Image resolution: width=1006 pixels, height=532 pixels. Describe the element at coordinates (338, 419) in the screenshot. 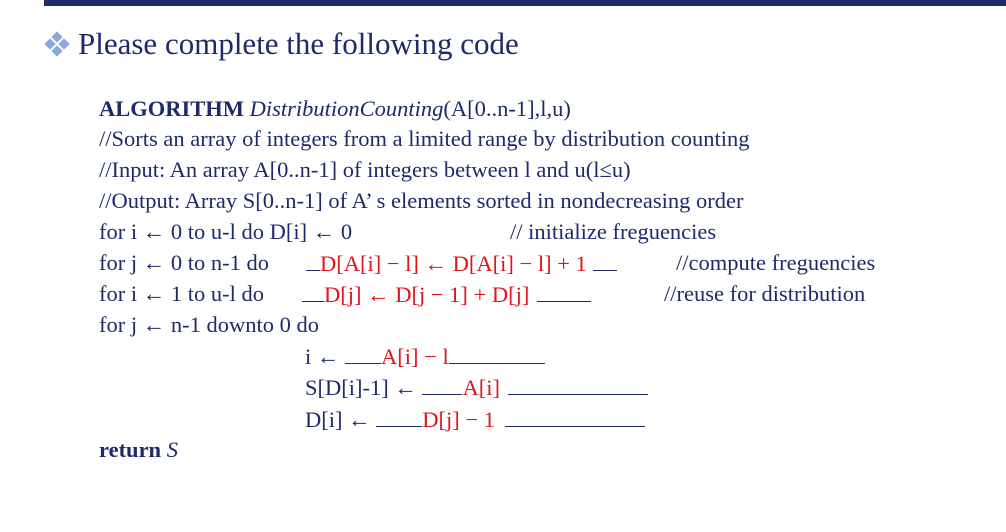

I see `body-lhs: D[i] ←` at that location.